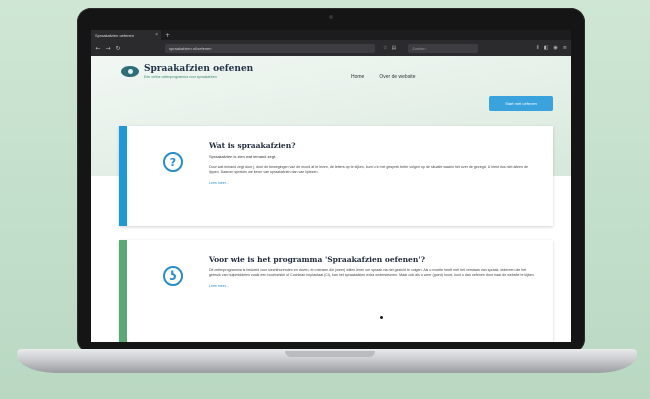 The height and width of the screenshot is (399, 650). Describe the element at coordinates (389, 48) in the screenshot. I see `url-bar-icons: ☆ ▤` at that location.